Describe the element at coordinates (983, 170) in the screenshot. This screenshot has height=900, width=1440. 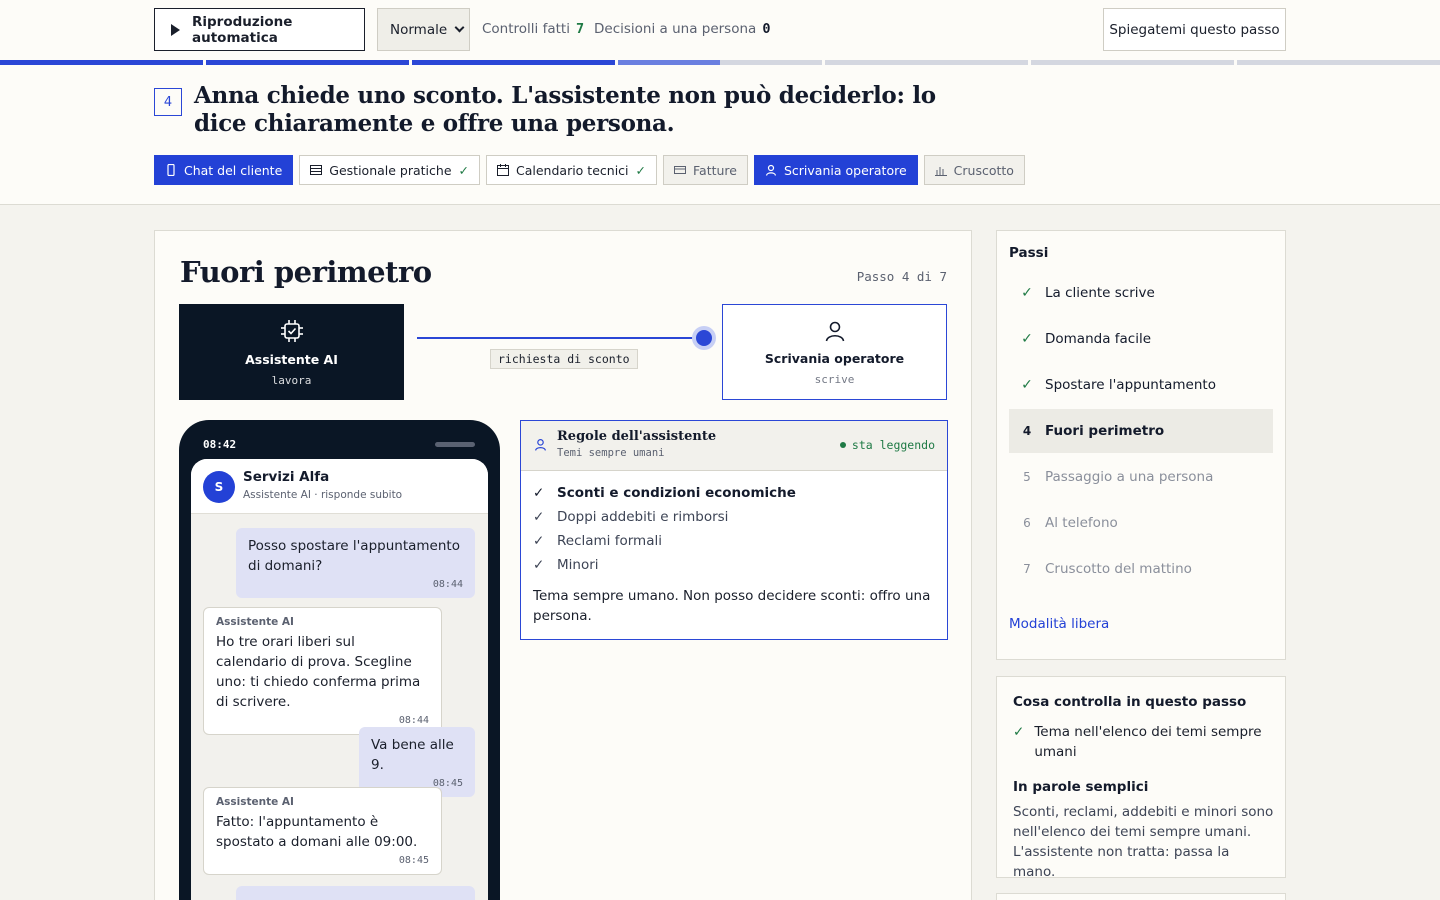
I see `tab-label: Cruscotto` at that location.